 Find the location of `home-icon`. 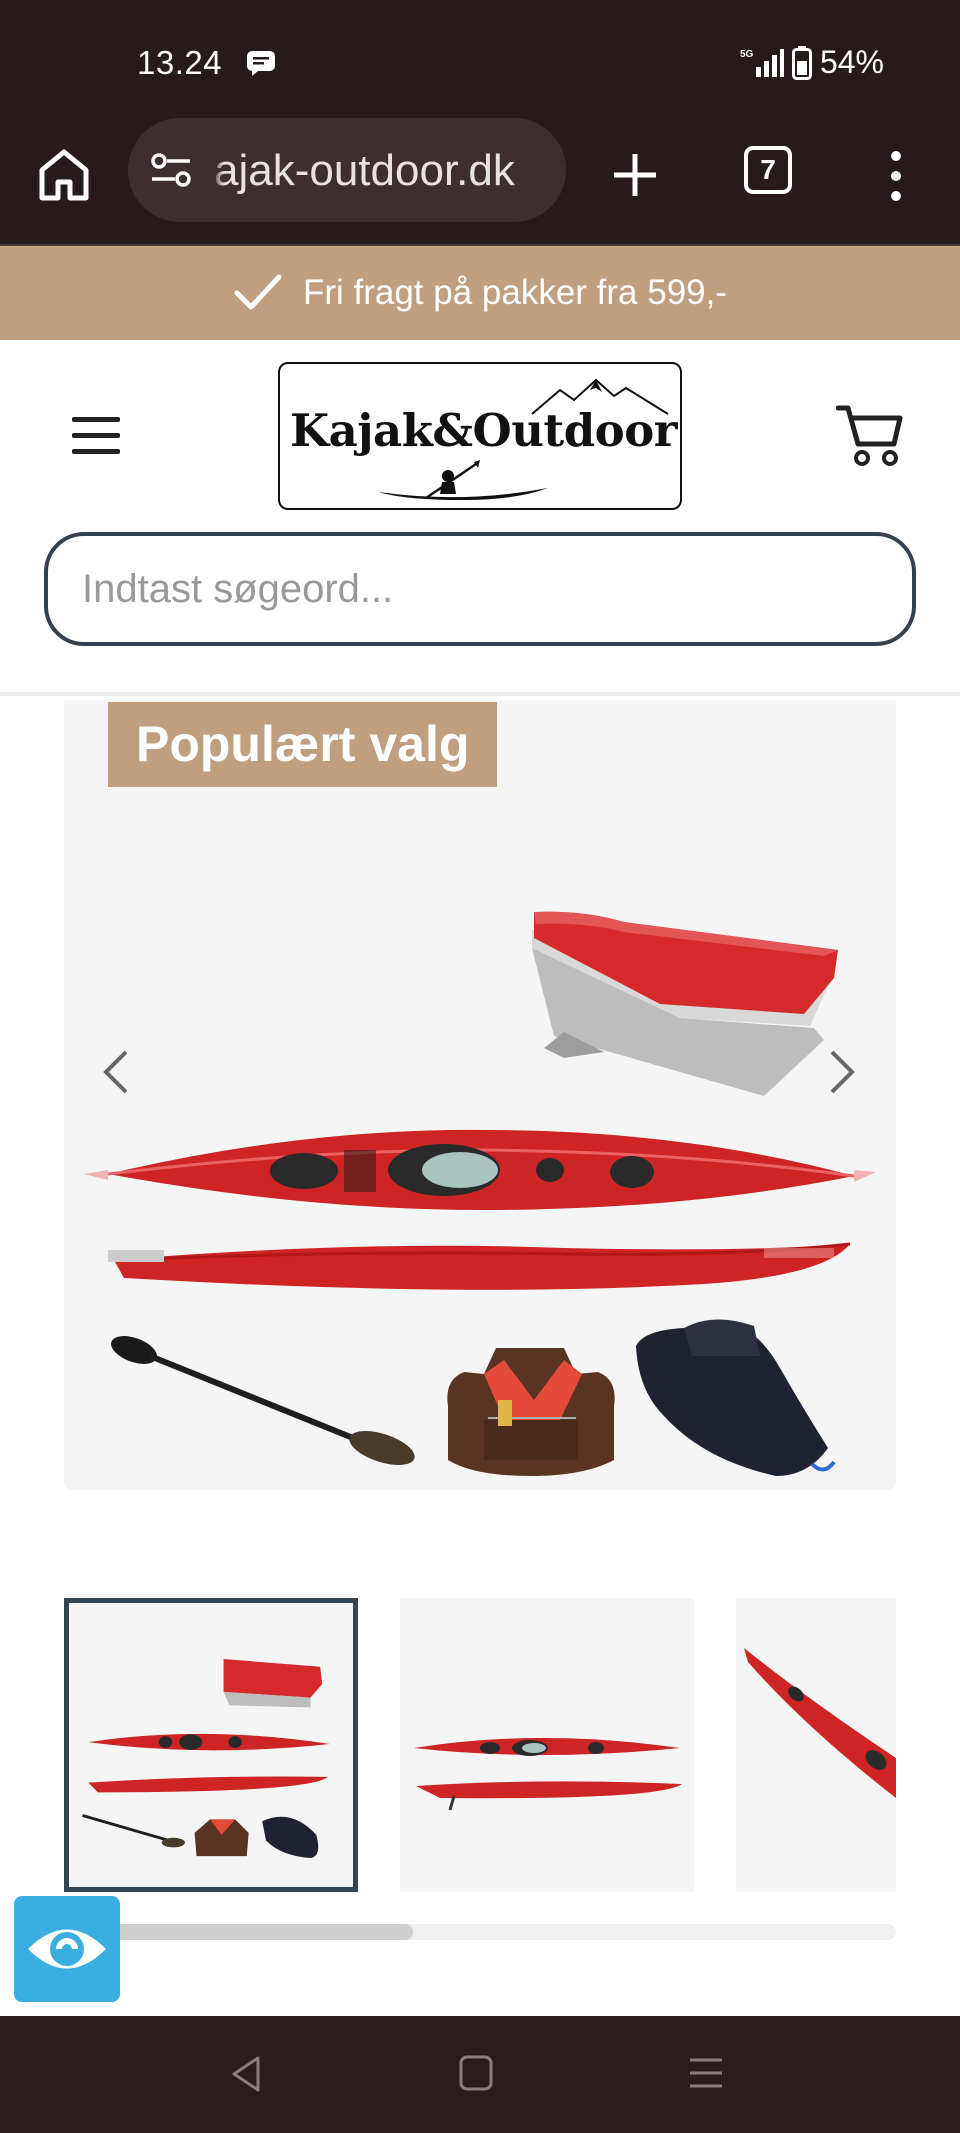

home-icon is located at coordinates (64, 174).